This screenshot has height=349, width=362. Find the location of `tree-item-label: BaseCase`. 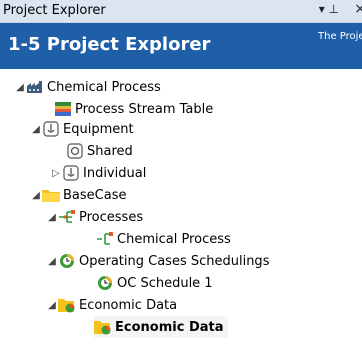

tree-item-label: BaseCase is located at coordinates (95, 195).